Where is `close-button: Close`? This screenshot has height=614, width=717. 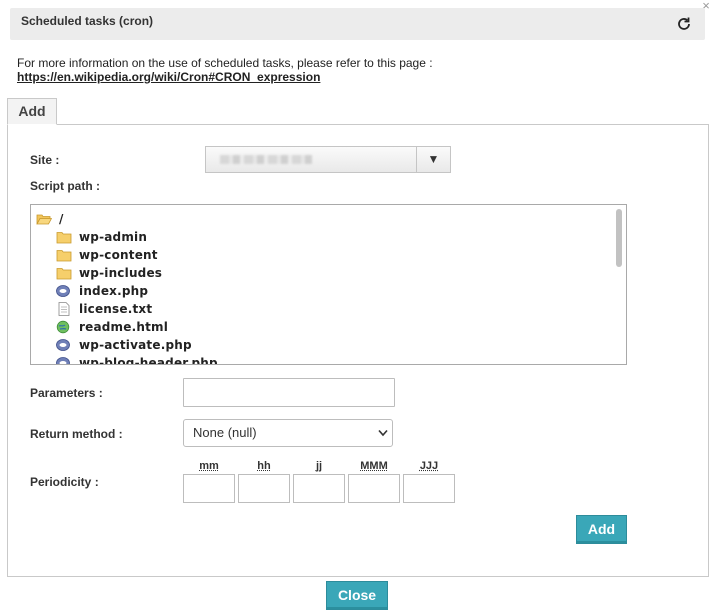
close-button: Close is located at coordinates (357, 595).